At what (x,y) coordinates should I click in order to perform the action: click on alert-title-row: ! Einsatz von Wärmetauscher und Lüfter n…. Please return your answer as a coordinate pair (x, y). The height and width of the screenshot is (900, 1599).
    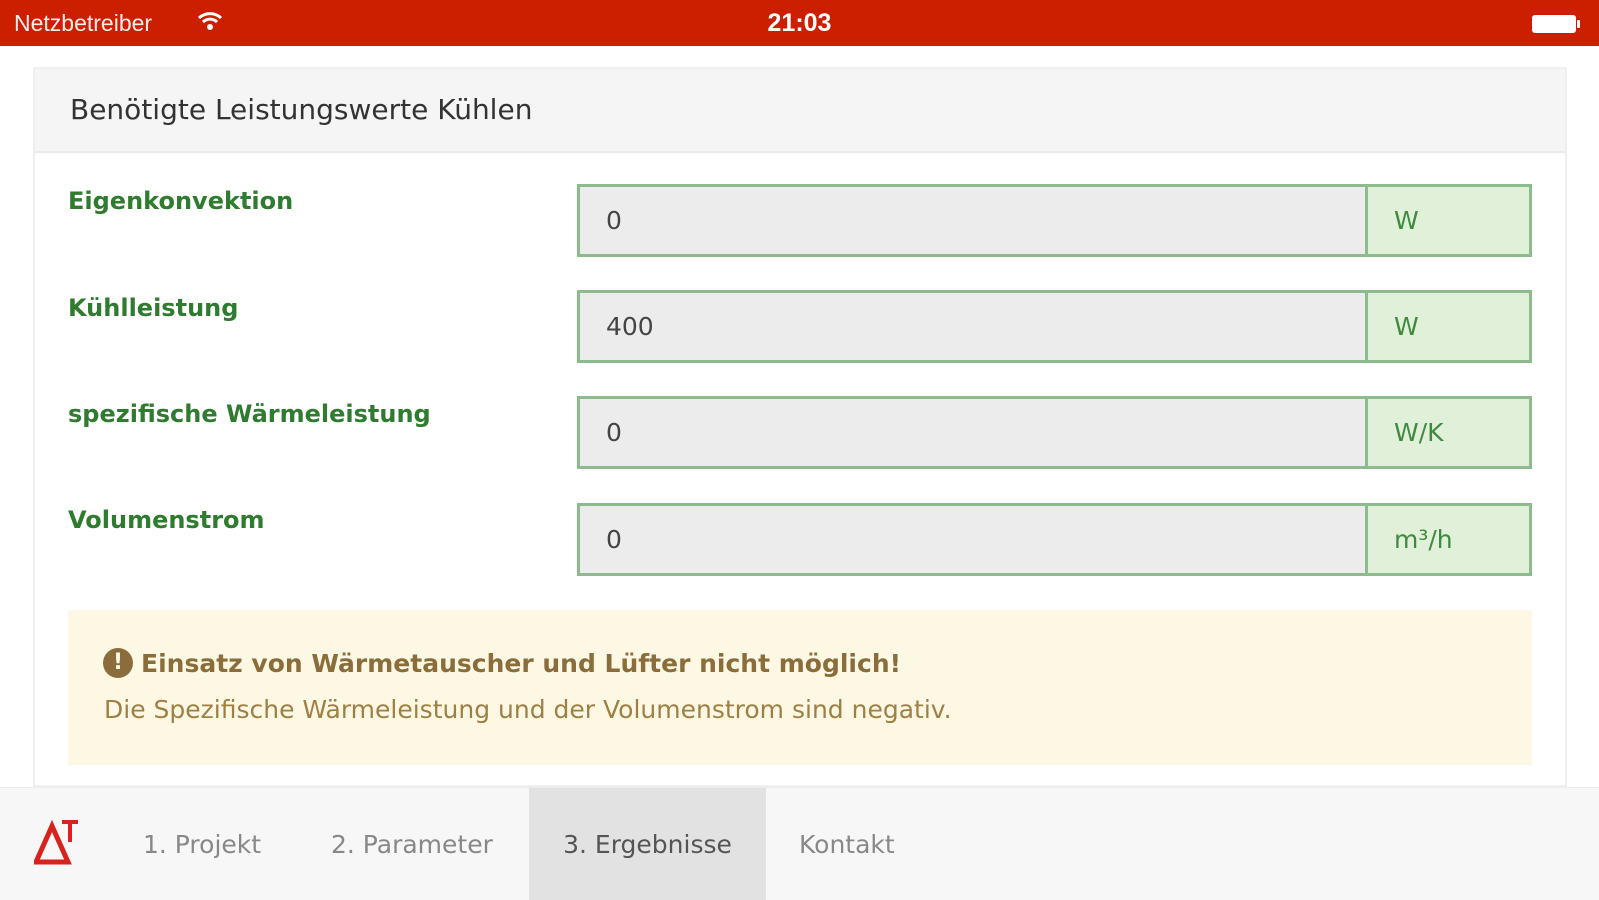
    Looking at the image, I should click on (502, 663).